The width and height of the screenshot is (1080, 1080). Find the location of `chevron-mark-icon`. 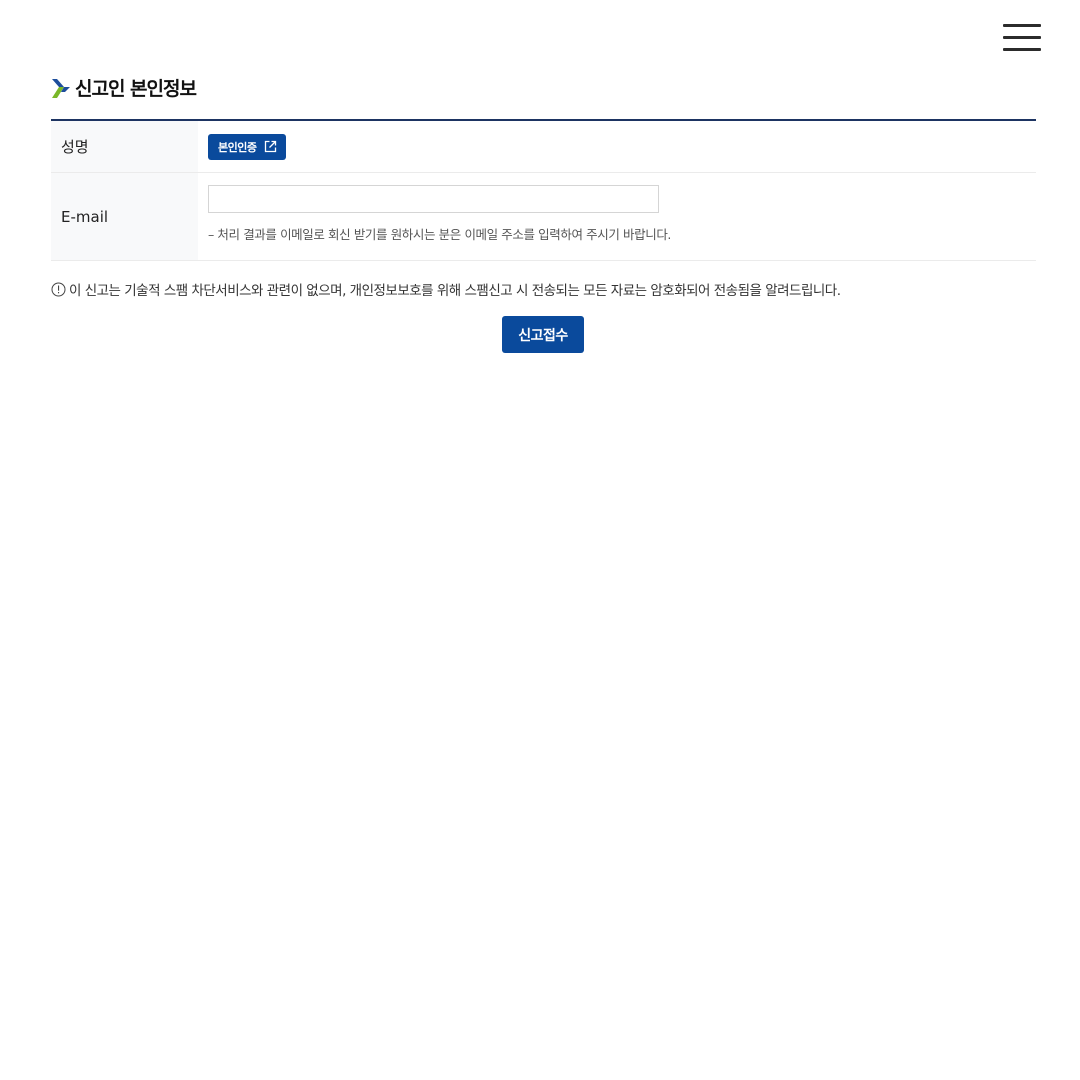

chevron-mark-icon is located at coordinates (61, 88).